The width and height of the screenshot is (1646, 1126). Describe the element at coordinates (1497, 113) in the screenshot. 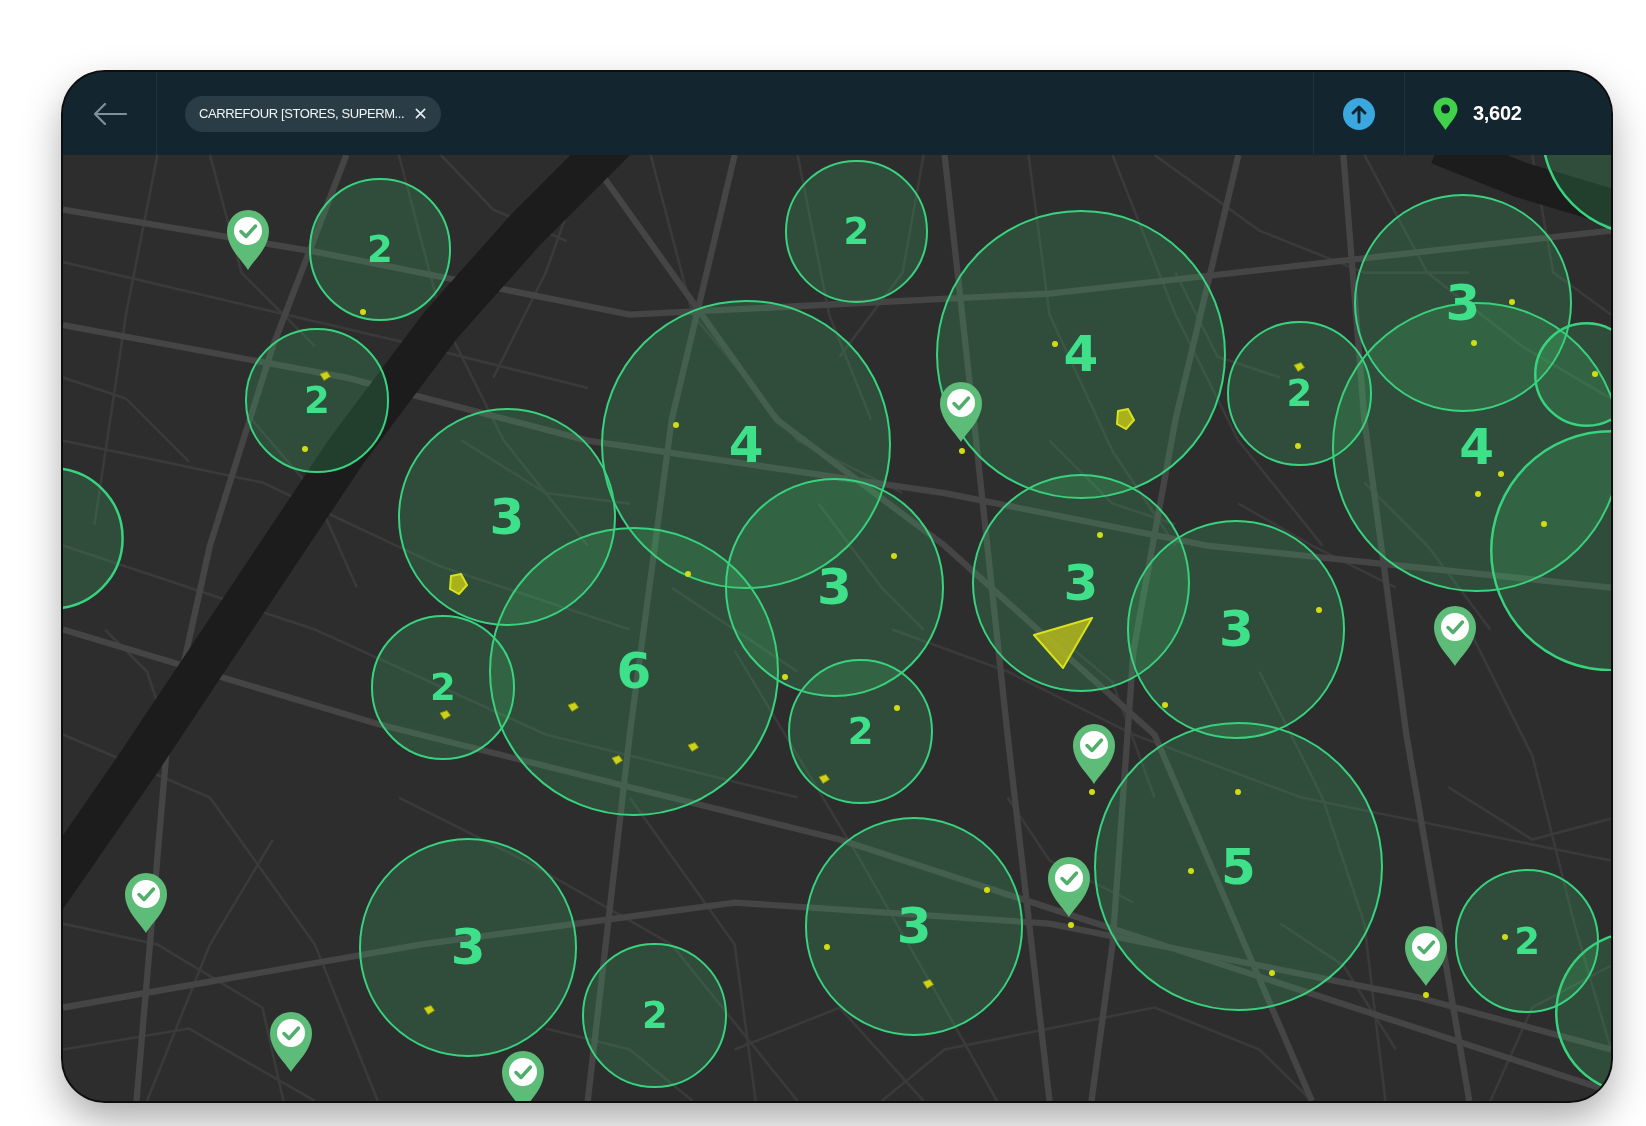

I see `location-count: 3,602` at that location.